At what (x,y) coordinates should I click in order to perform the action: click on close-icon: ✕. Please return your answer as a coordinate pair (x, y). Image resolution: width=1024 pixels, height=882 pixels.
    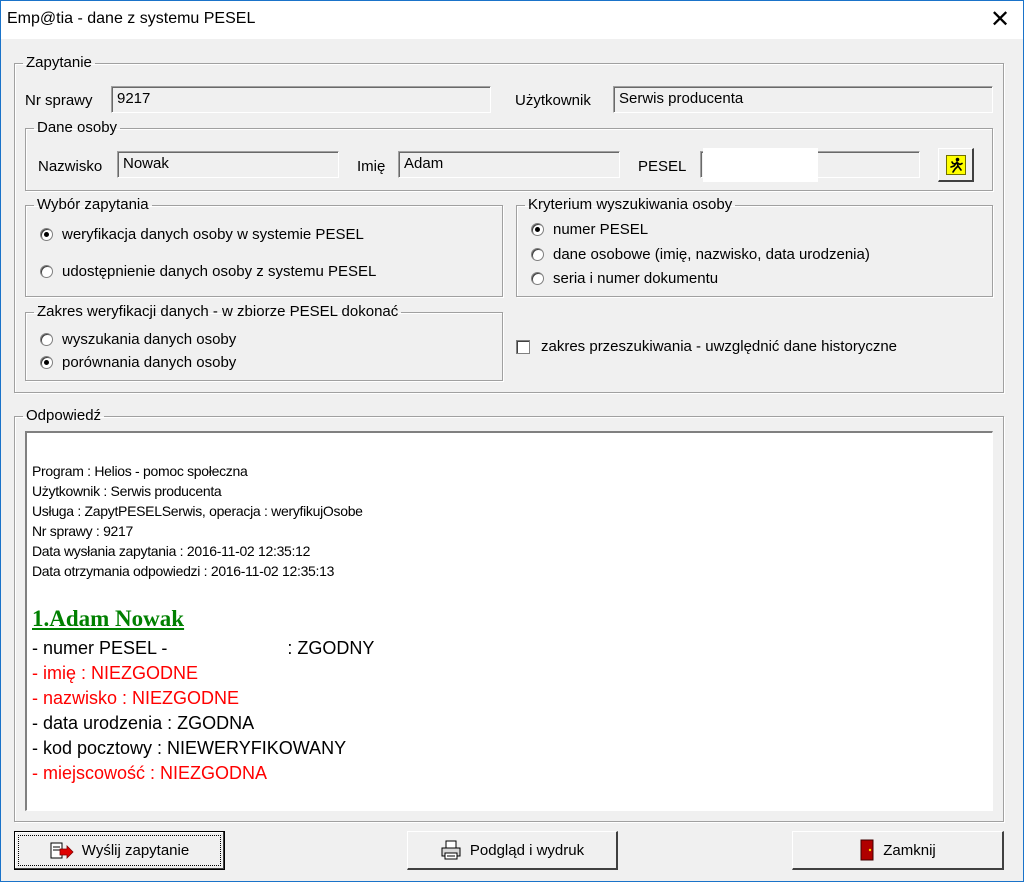
    Looking at the image, I should click on (1000, 20).